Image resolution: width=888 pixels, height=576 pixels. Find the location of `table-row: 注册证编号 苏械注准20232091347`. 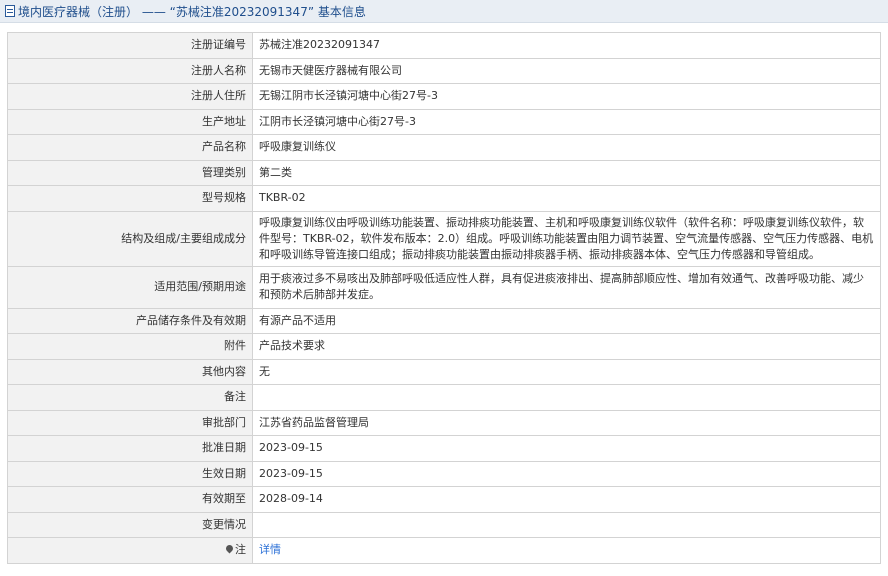

table-row: 注册证编号 苏械注准20232091347 is located at coordinates (444, 45).